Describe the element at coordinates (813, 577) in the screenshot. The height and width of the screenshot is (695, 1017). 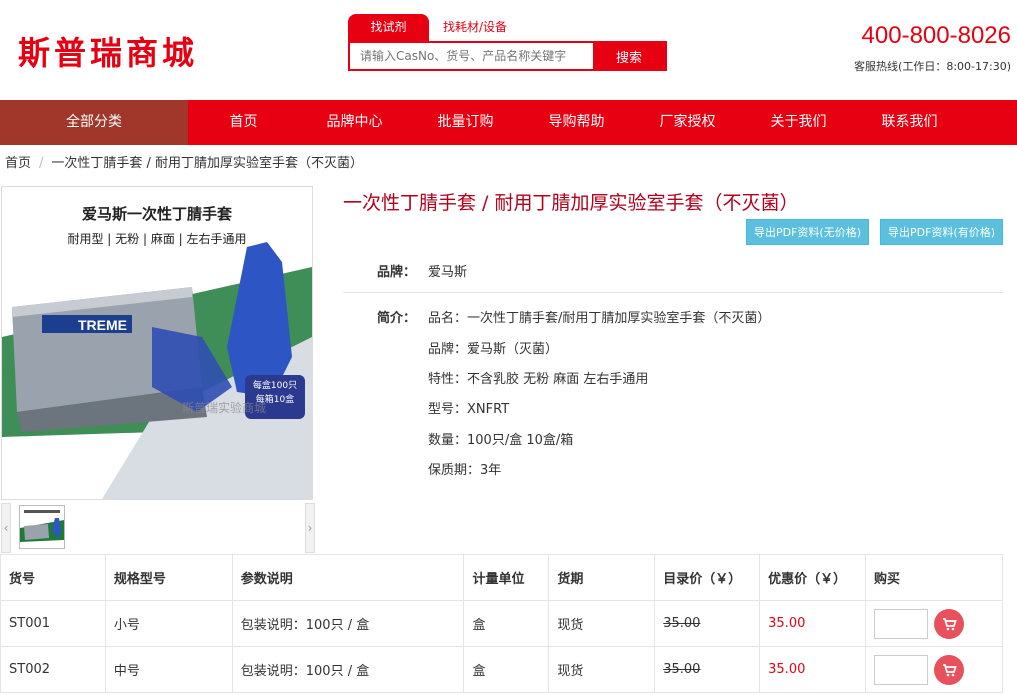
I see `col-header-sale-price: 优惠价（￥）` at that location.